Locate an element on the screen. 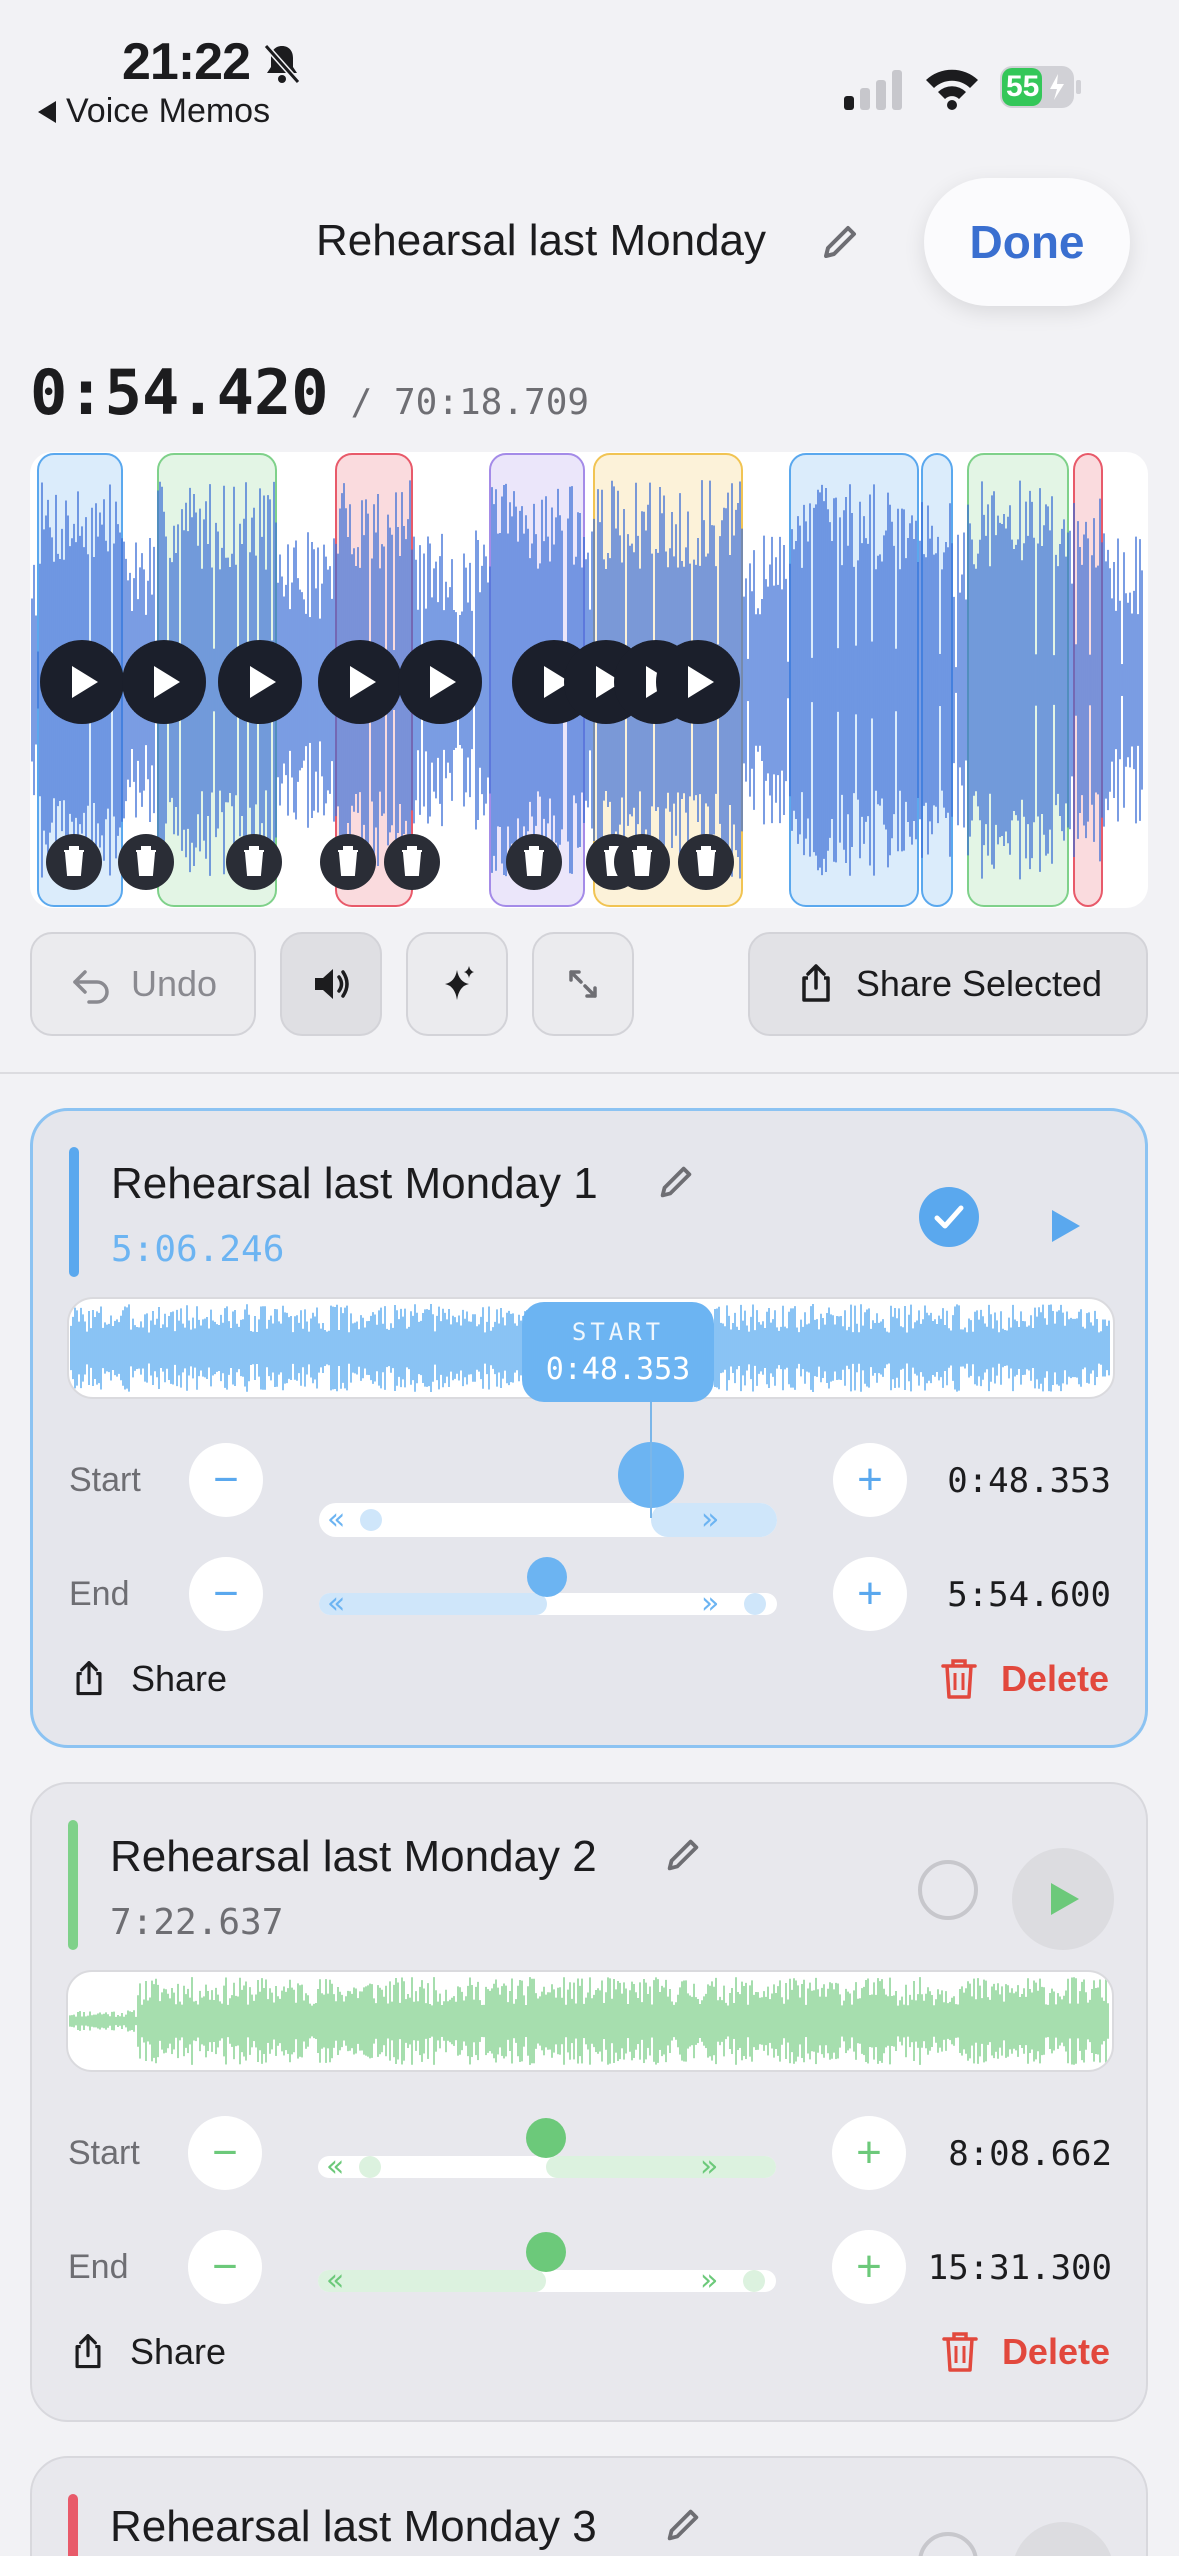  back-to-voice-memos: Voice Memos is located at coordinates (154, 111).